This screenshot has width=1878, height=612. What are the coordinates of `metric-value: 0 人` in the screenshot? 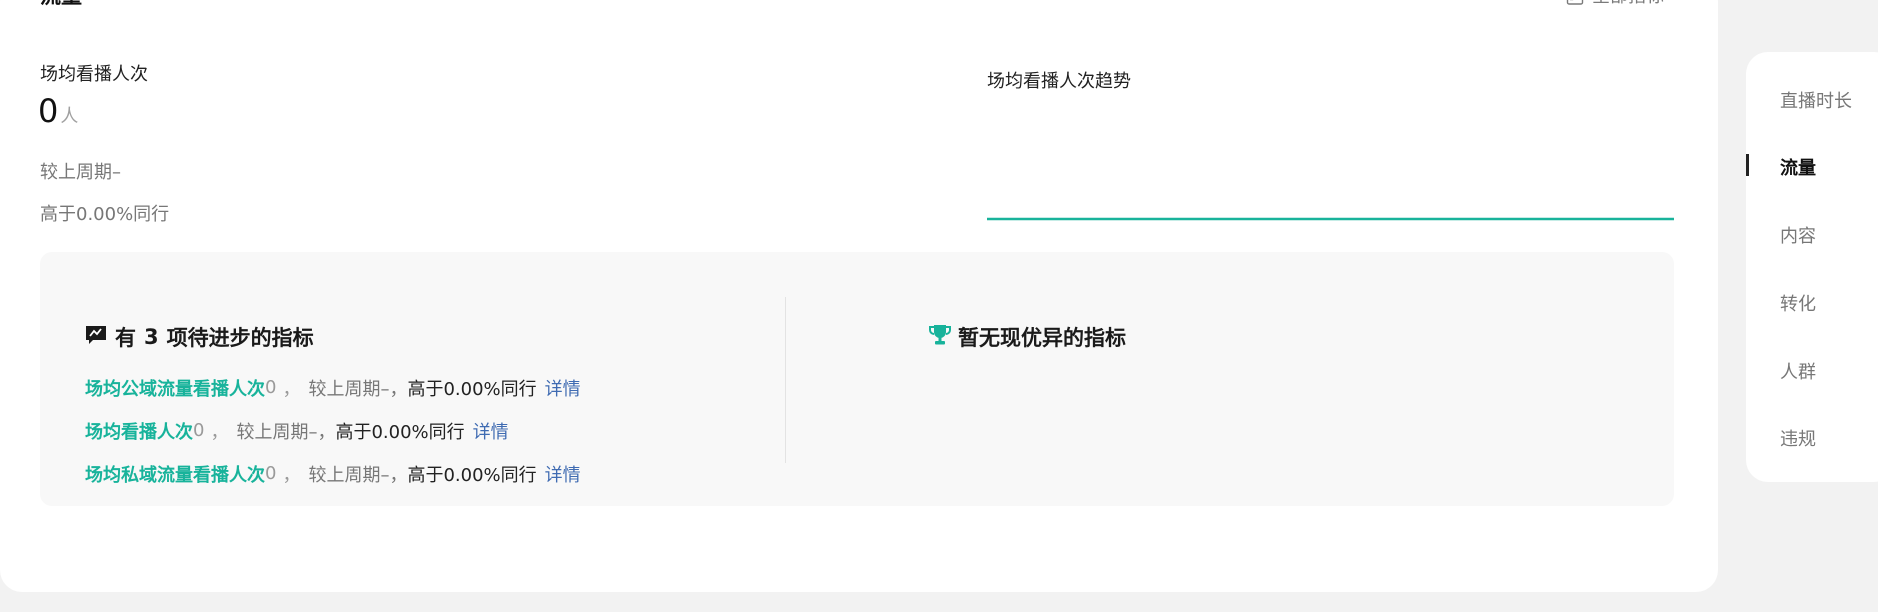 It's located at (58, 111).